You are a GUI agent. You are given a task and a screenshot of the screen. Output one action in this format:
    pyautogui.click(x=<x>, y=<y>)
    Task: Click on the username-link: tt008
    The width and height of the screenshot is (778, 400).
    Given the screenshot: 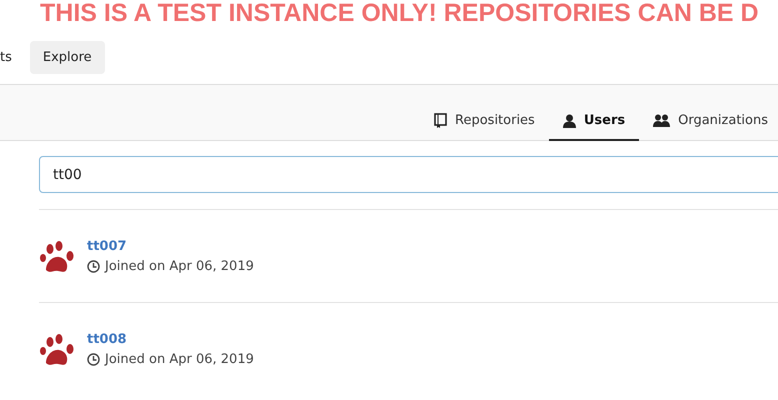 What is the action you would take?
    pyautogui.click(x=170, y=339)
    